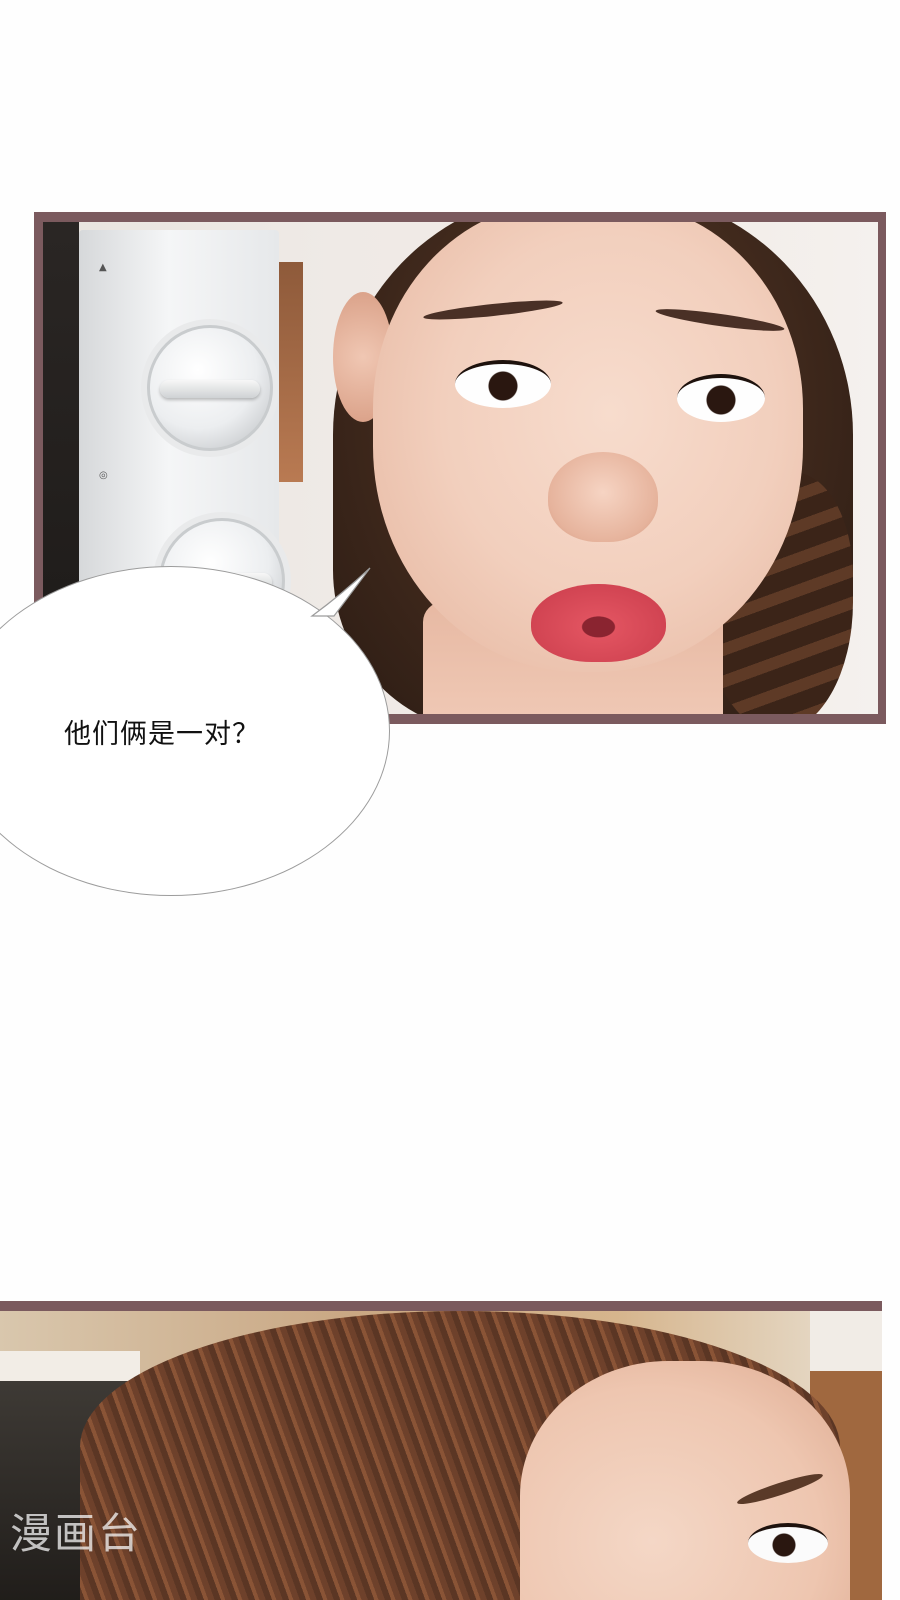 This screenshot has height=1600, width=900. I want to click on timer-label-icon: ◎, so click(103, 475).